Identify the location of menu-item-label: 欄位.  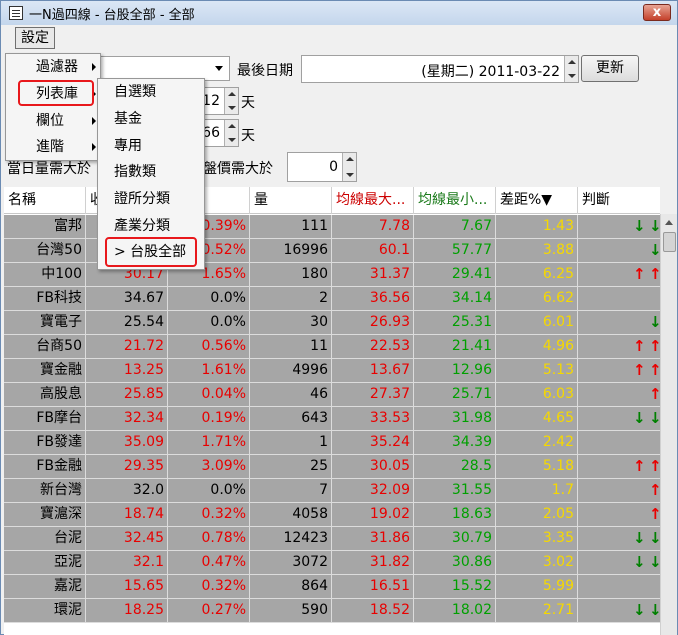
(50, 121).